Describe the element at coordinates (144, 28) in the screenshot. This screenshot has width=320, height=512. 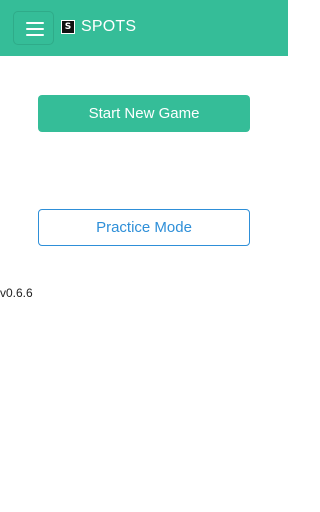
I see `top-navbar: S SPOTS` at that location.